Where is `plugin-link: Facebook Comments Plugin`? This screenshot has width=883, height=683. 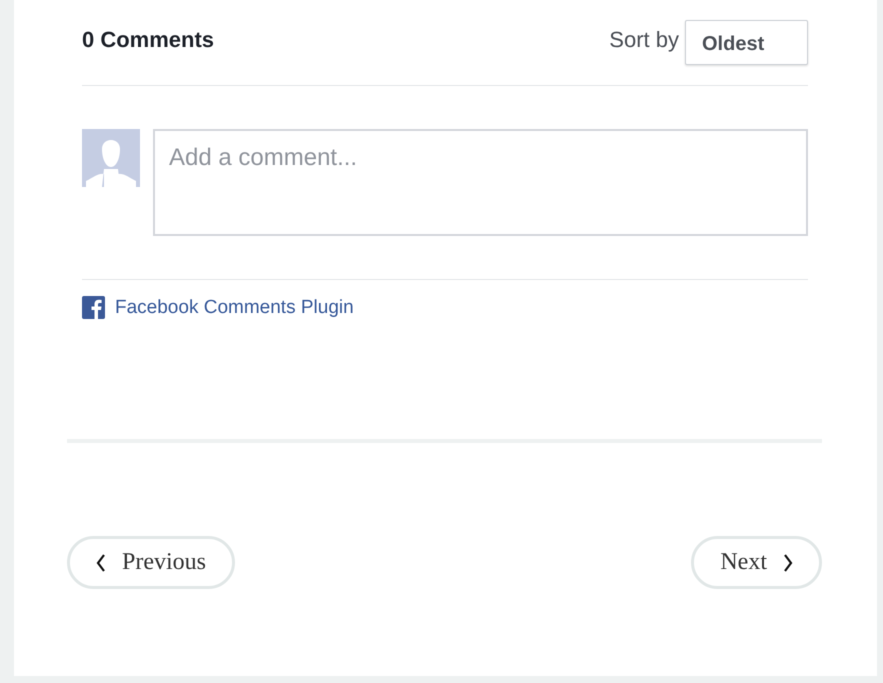 plugin-link: Facebook Comments Plugin is located at coordinates (234, 307).